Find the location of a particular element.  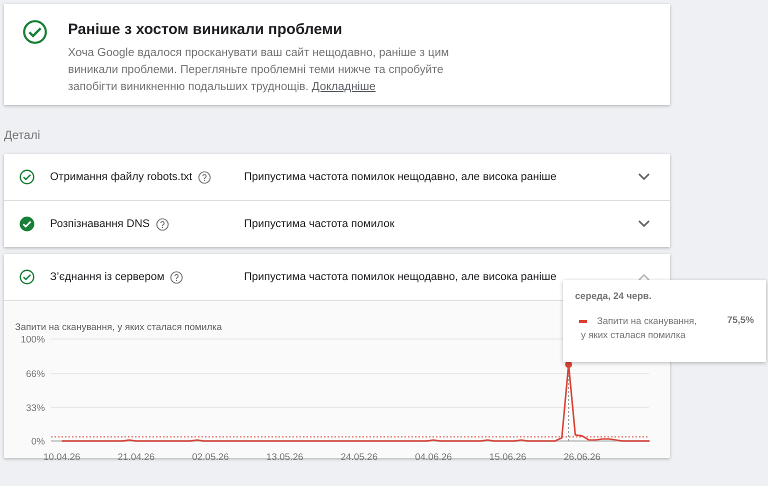

x-axis-label: 04.06.26 is located at coordinates (433, 457).